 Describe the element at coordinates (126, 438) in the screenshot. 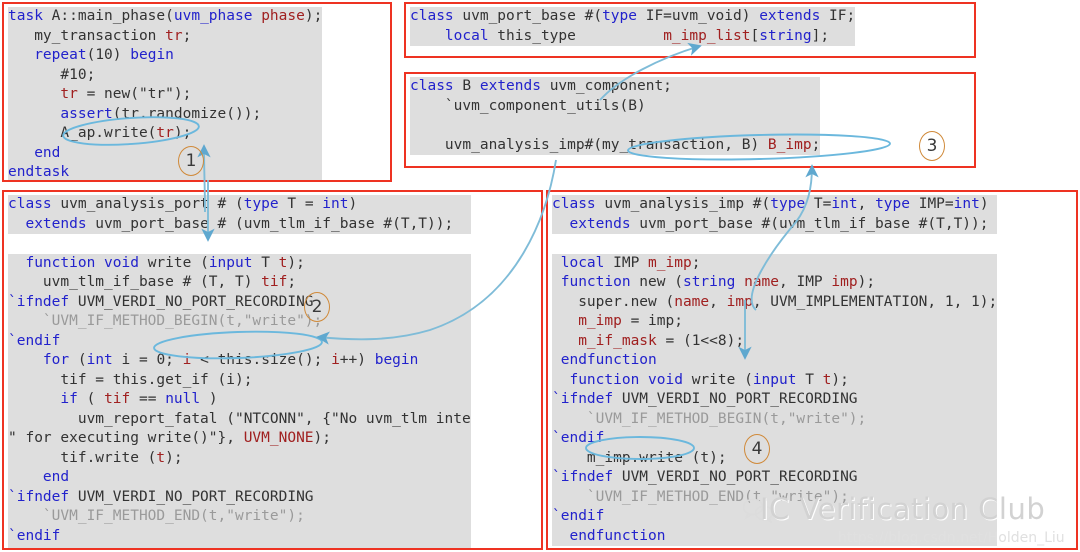

I see `code-token: " for executing write()"},` at that location.